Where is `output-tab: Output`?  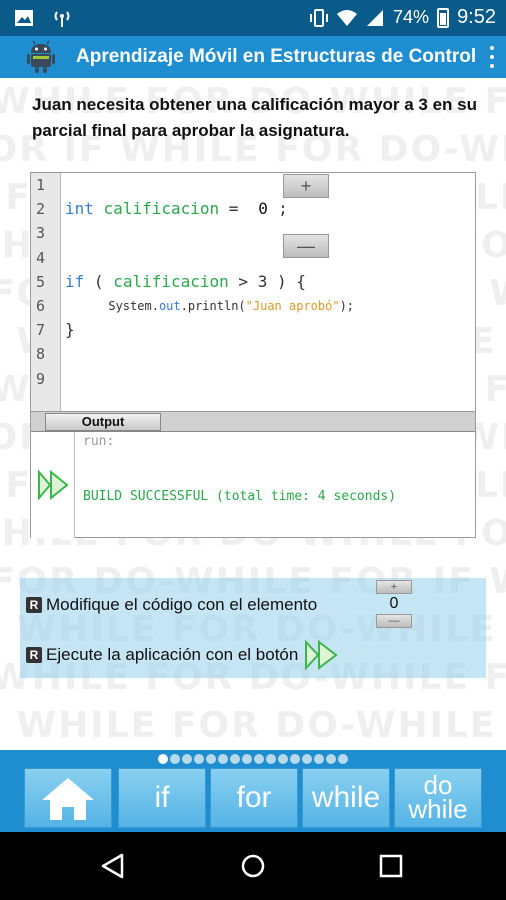
output-tab: Output is located at coordinates (103, 422).